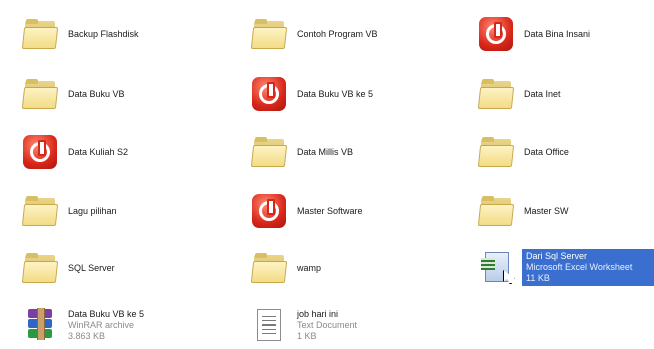 Image resolution: width=654 pixels, height=349 pixels. I want to click on item-label: Data Kuliah S2, so click(98, 151).